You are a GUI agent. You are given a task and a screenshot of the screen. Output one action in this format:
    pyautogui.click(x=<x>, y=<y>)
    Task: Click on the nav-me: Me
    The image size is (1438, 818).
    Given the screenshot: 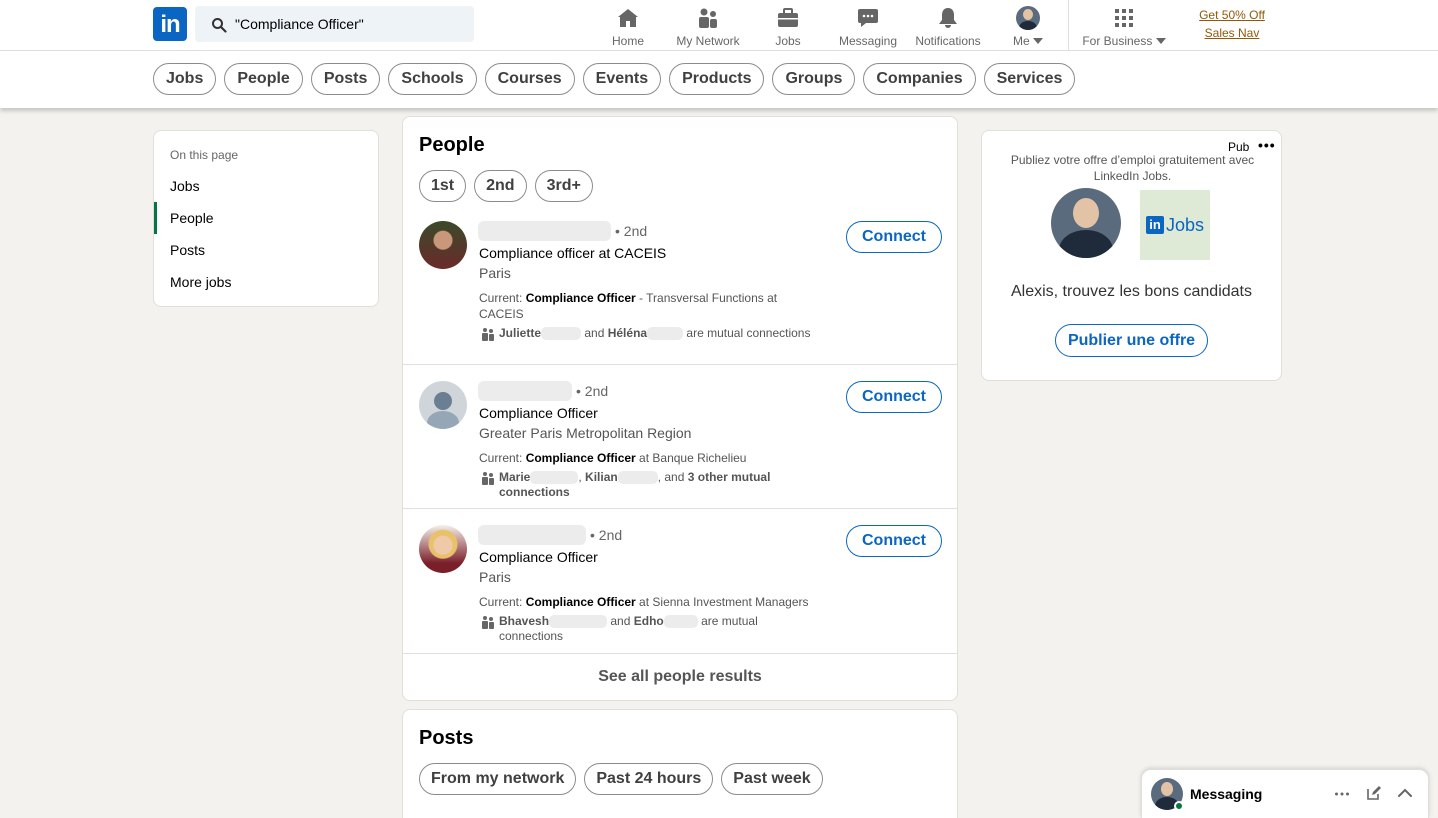 What is the action you would take?
    pyautogui.click(x=1028, y=27)
    